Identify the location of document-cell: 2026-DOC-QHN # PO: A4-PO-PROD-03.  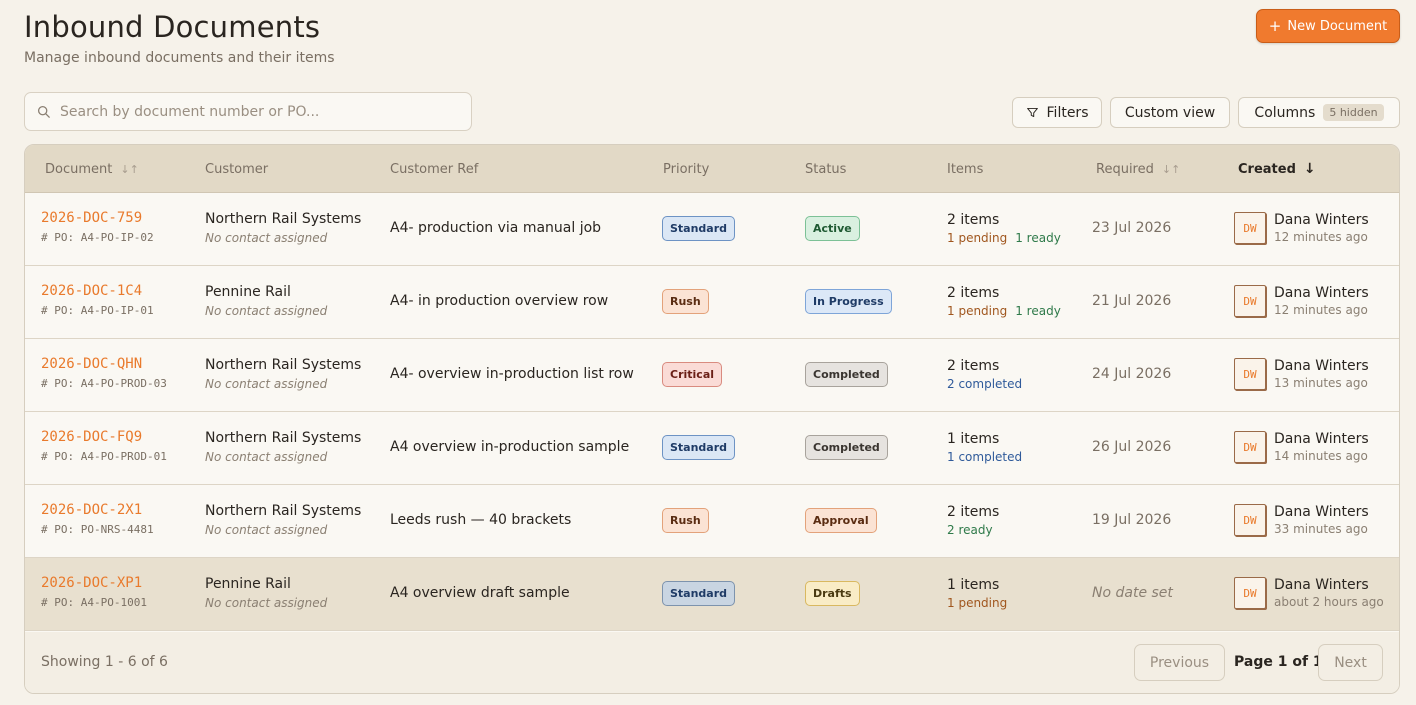
(104, 373).